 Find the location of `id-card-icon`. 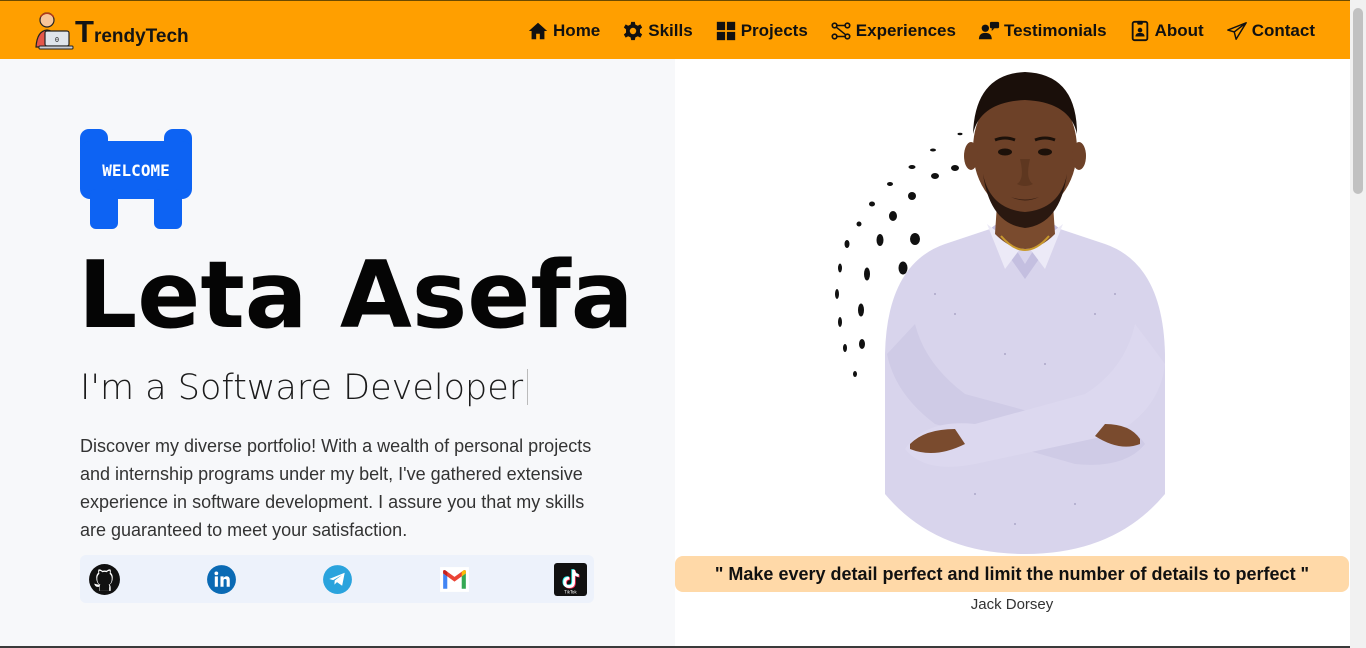

id-card-icon is located at coordinates (1139, 30).